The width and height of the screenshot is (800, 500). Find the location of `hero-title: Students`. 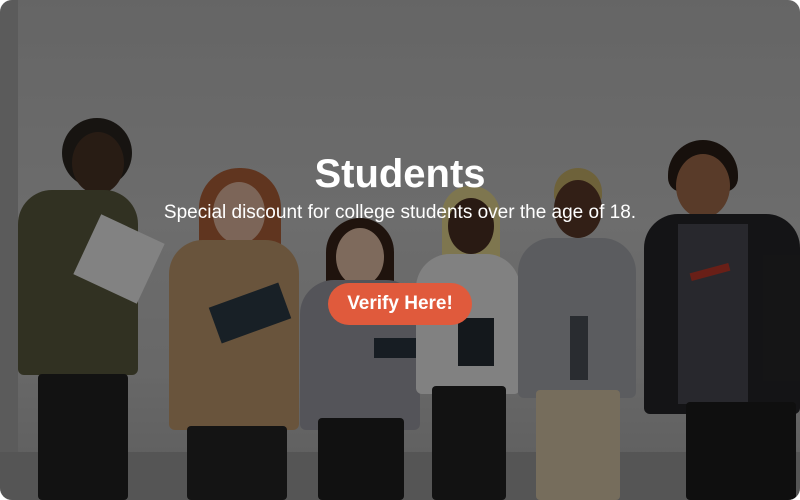

hero-title: Students is located at coordinates (400, 174).